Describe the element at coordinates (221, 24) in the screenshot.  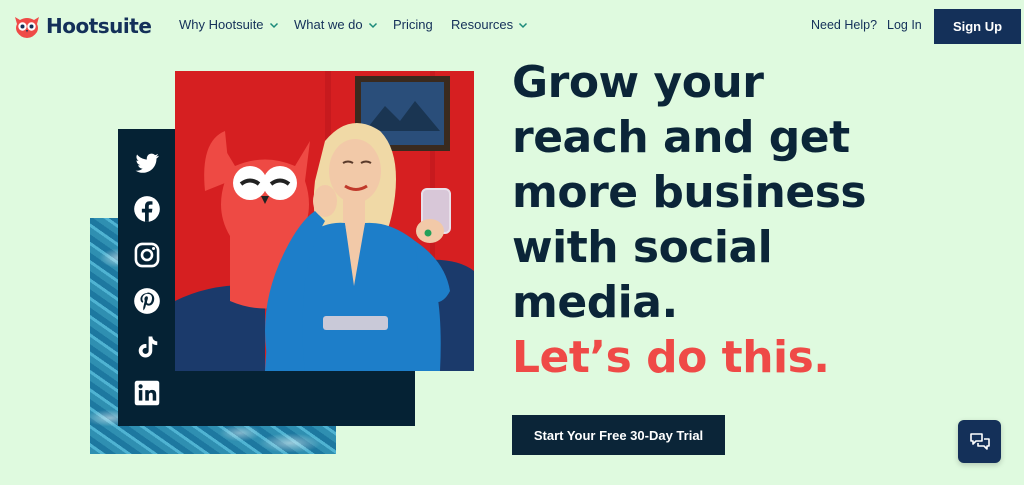
I see `nav-why-hootsuite-label: Why Hootsuite` at that location.